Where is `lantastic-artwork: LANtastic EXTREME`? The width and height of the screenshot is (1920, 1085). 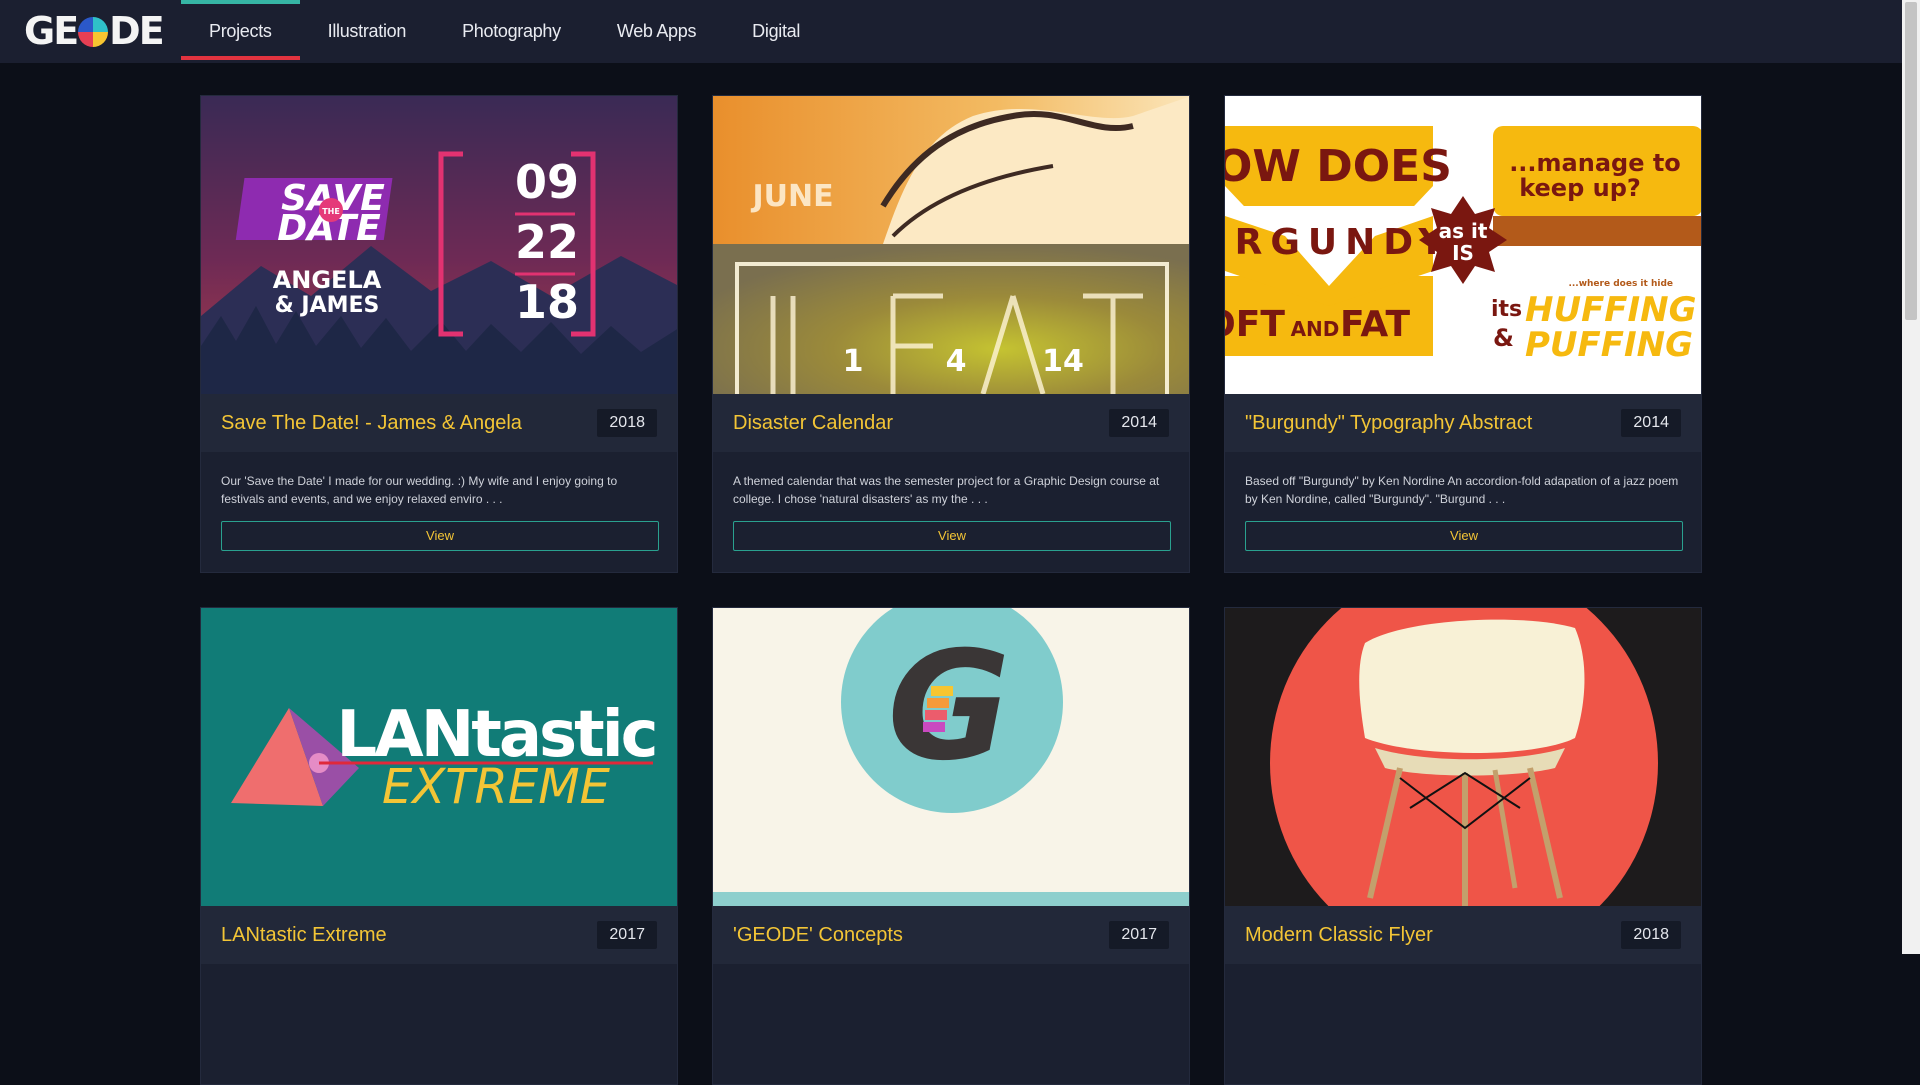 lantastic-artwork: LANtastic EXTREME is located at coordinates (439, 757).